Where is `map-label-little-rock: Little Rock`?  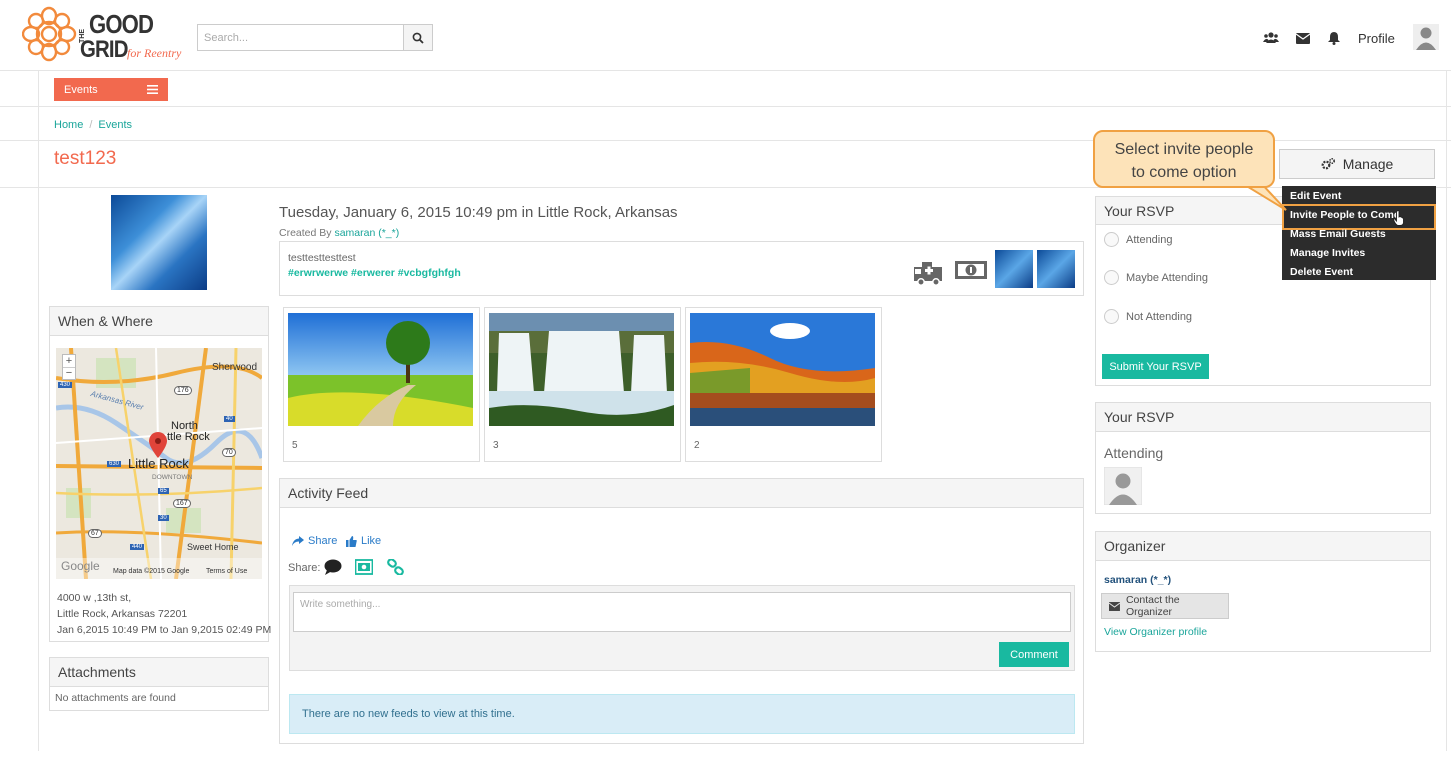 map-label-little-rock: Little Rock is located at coordinates (158, 463).